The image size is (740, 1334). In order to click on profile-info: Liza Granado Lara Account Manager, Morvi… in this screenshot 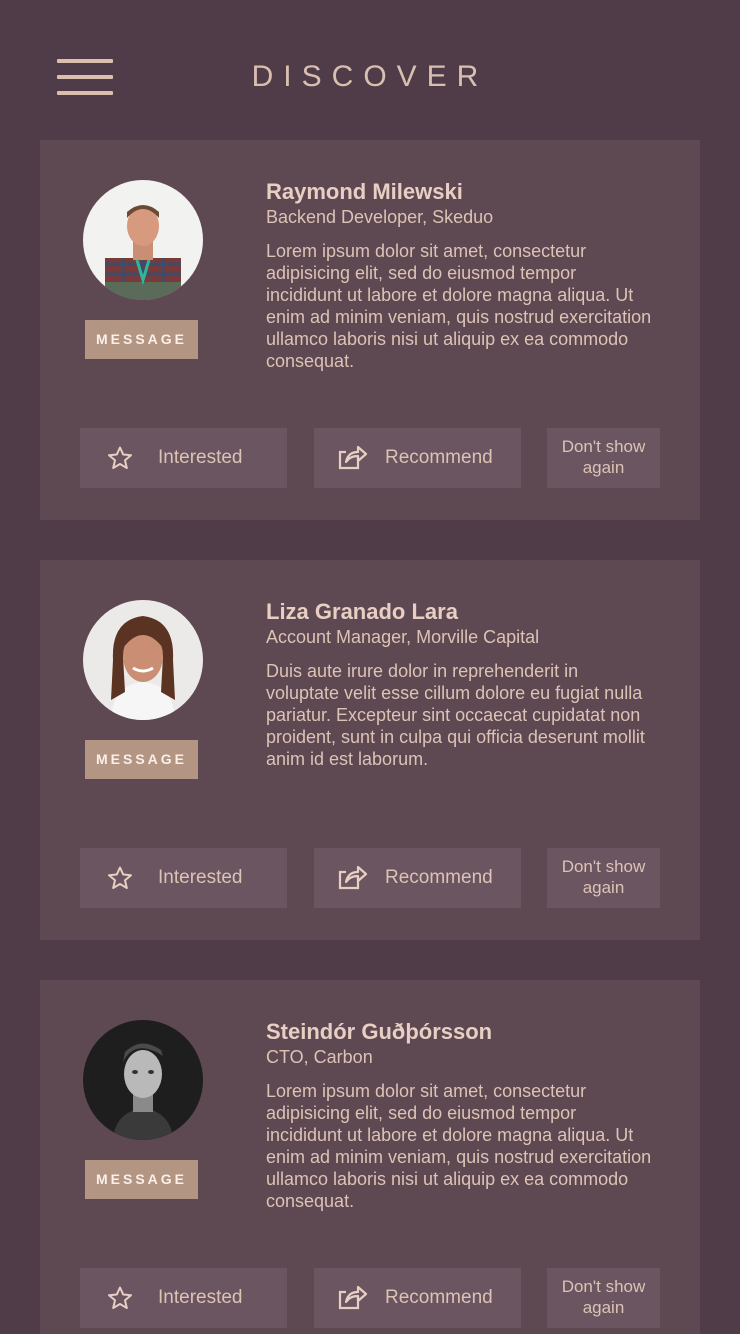, I will do `click(461, 684)`.